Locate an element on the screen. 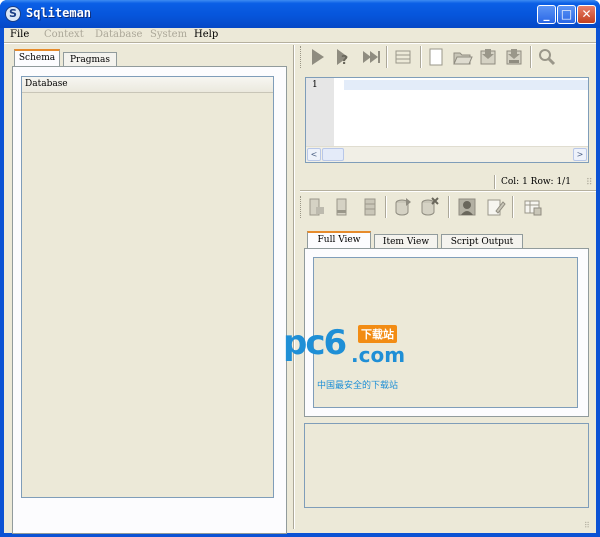  tab-item-view: Item View is located at coordinates (406, 241).